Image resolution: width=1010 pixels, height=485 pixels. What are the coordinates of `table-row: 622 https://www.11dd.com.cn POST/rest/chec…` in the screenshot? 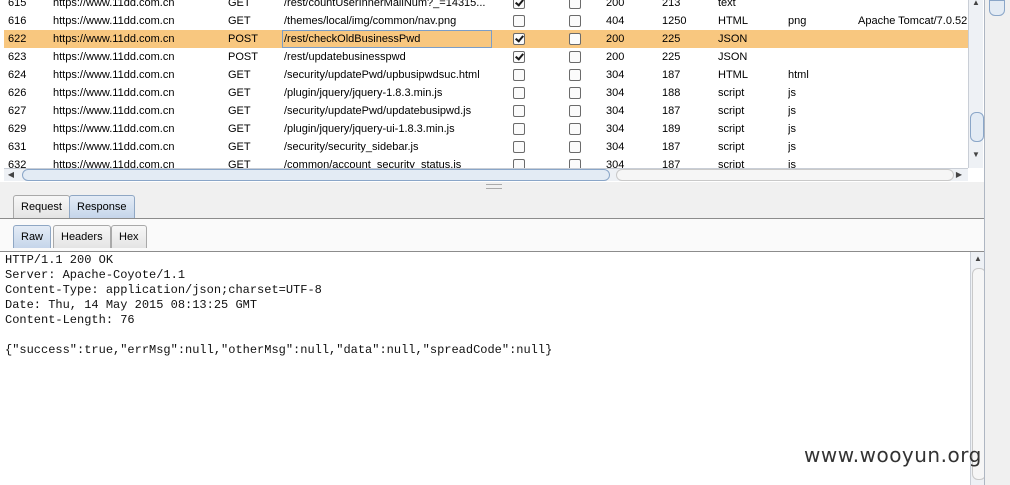 It's located at (486, 39).